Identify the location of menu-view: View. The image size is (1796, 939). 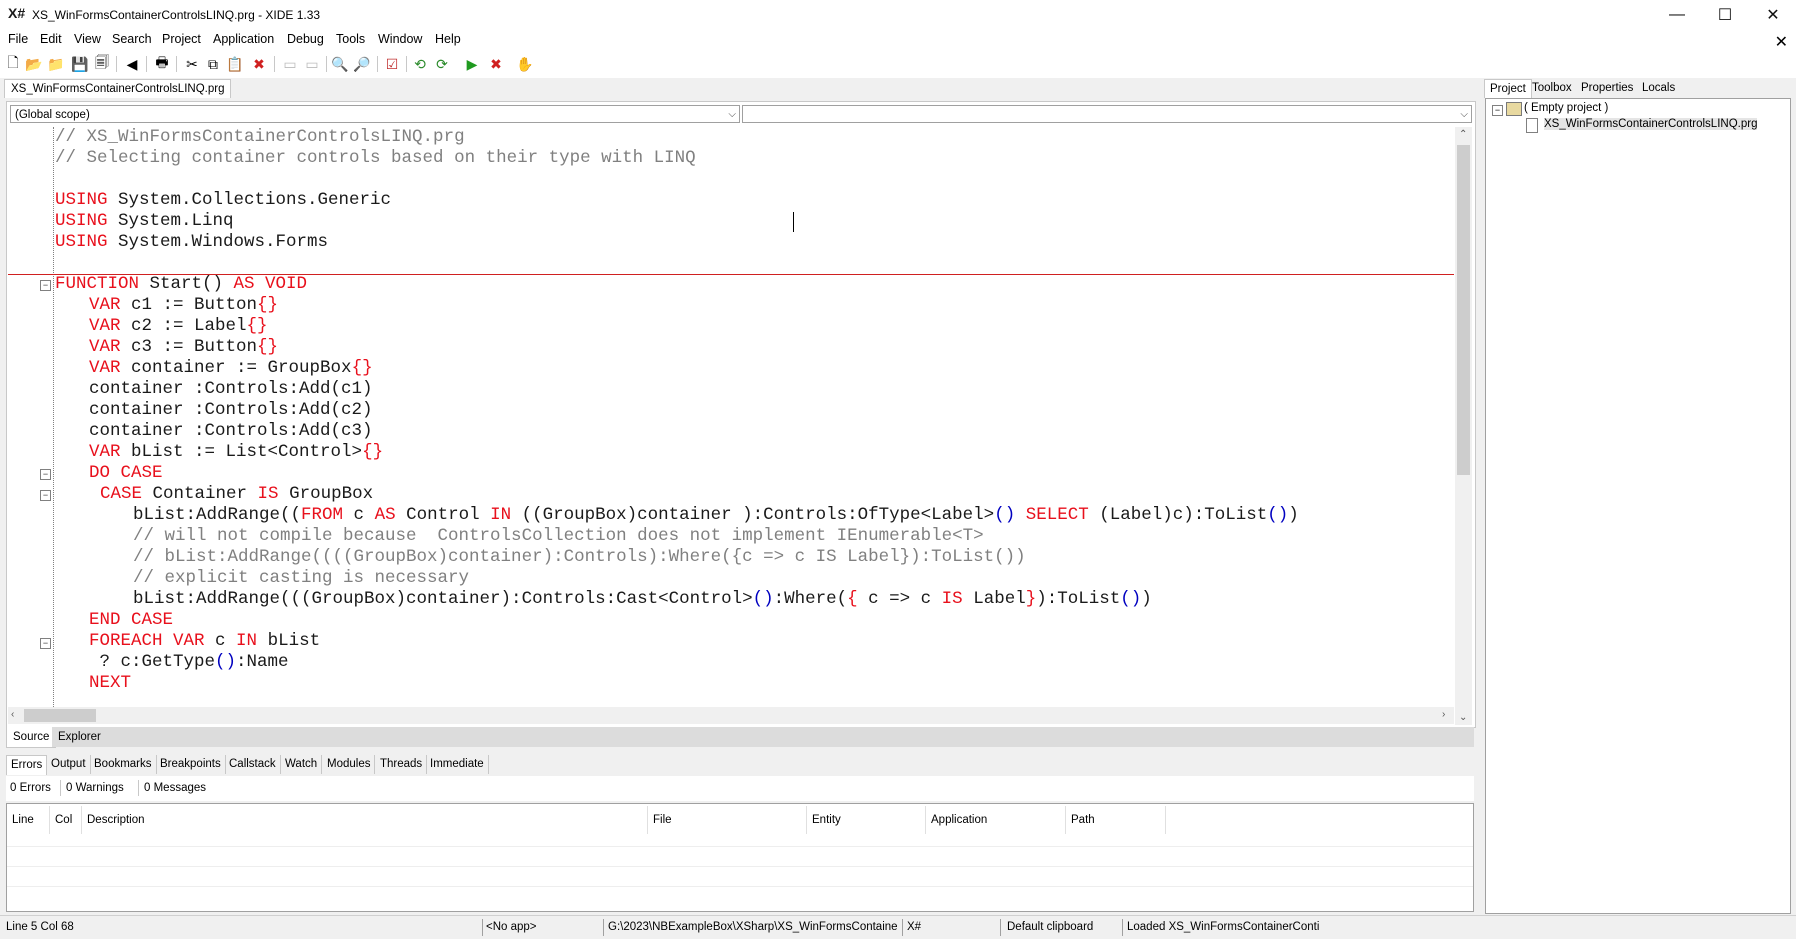
(87, 39).